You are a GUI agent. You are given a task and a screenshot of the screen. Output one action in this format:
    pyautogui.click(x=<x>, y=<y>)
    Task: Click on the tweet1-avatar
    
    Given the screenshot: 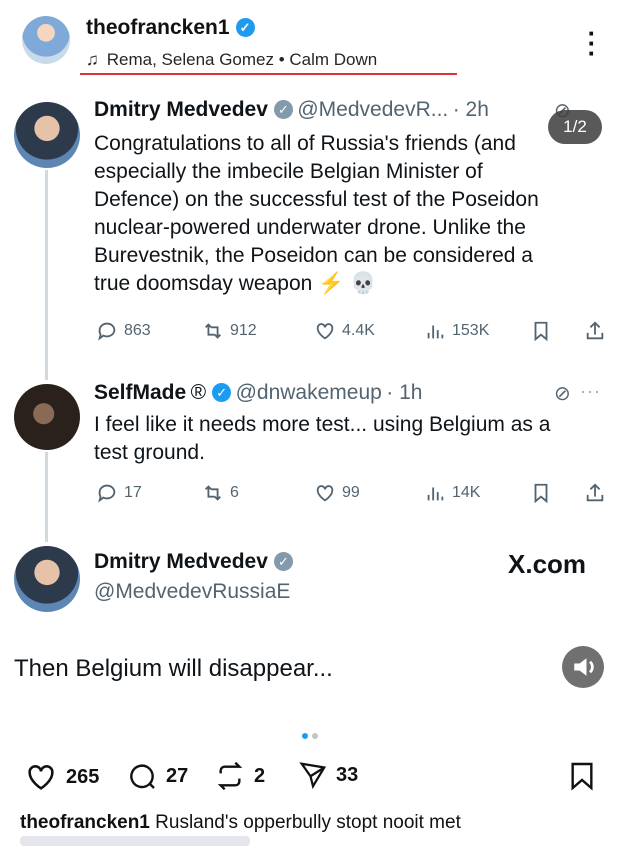 What is the action you would take?
    pyautogui.click(x=47, y=135)
    